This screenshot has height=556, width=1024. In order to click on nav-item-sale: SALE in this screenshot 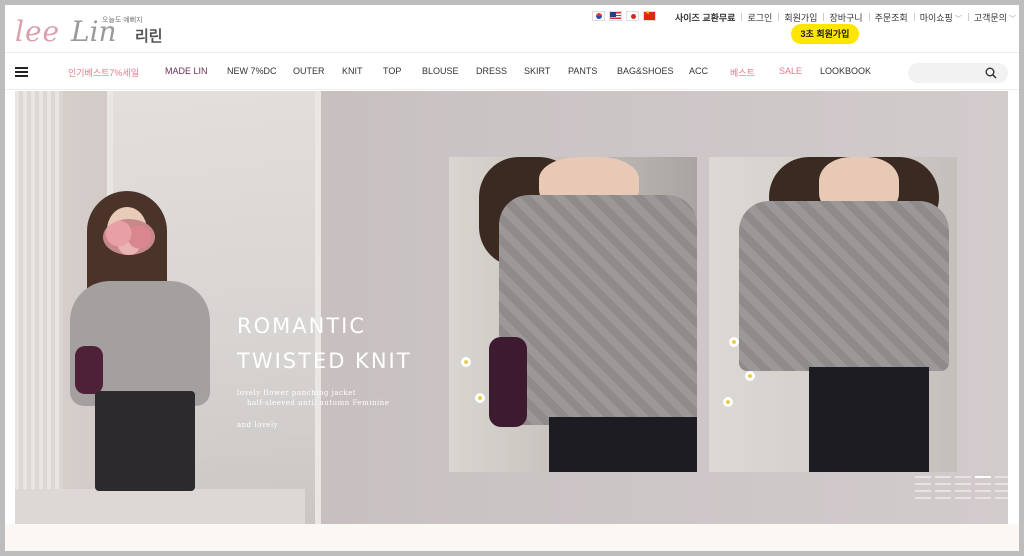, I will do `click(790, 71)`.